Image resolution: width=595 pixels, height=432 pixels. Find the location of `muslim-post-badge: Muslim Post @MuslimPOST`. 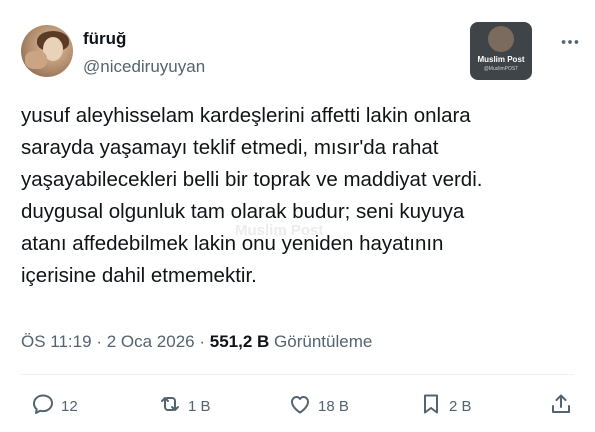

muslim-post-badge: Muslim Post @MuslimPOST is located at coordinates (501, 51).